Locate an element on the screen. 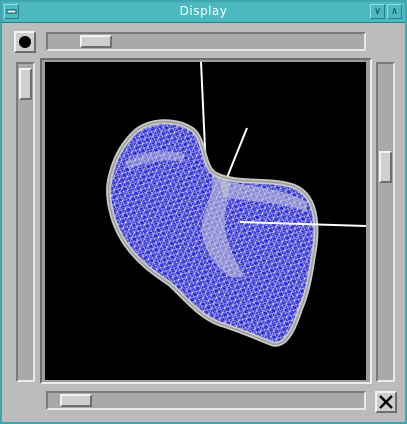 The image size is (407, 424). record-icon is located at coordinates (25, 42).